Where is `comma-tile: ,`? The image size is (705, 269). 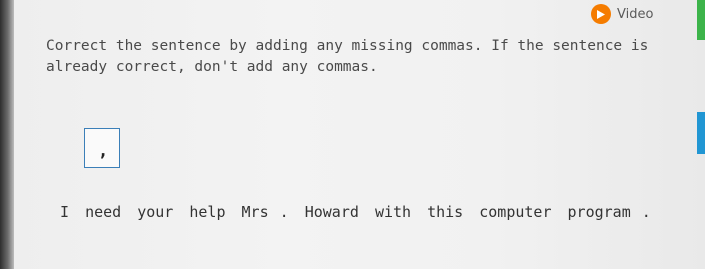
comma-tile: , is located at coordinates (102, 148).